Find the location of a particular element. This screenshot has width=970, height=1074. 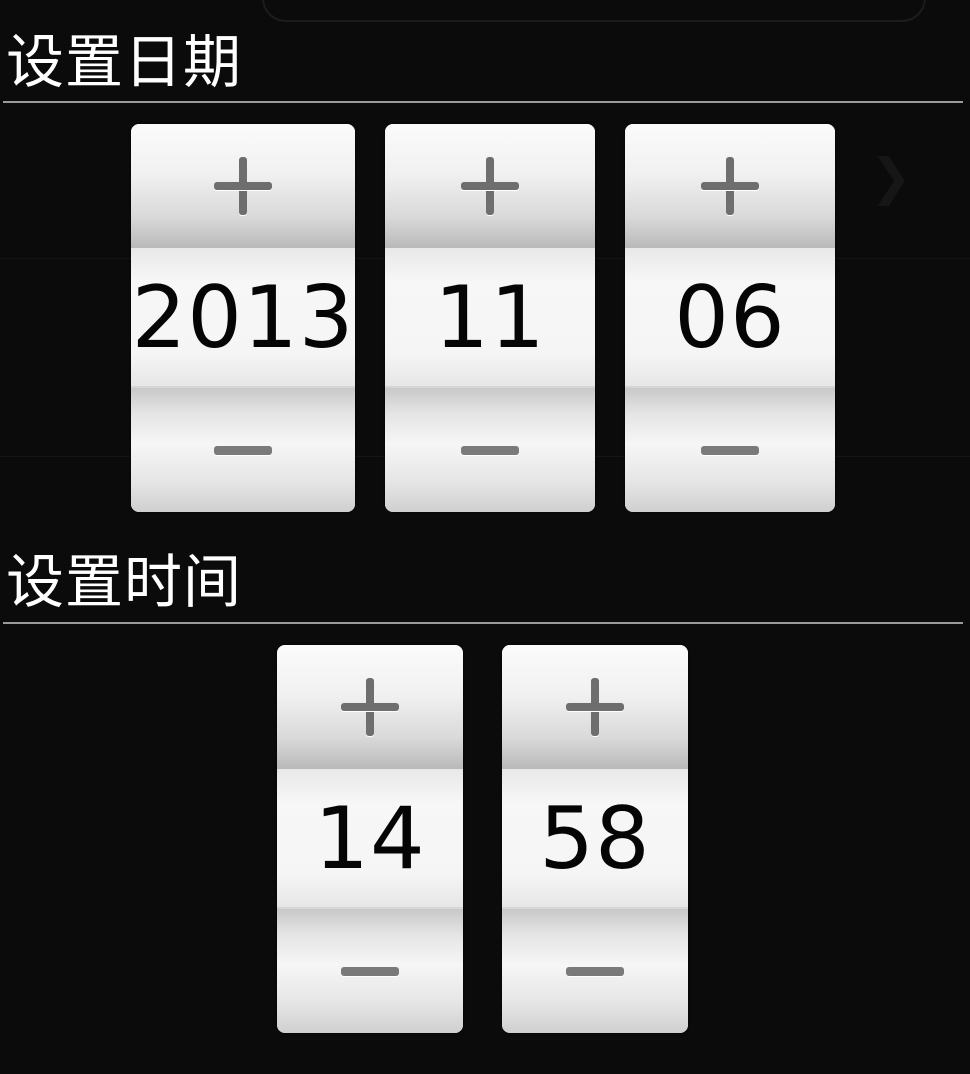

day-increment-button is located at coordinates (730, 187).